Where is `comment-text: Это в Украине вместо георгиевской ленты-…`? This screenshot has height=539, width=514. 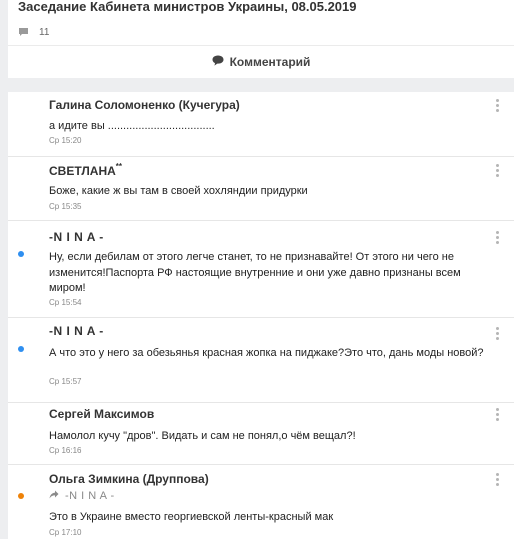
comment-text: Это в Украине вместо георгиевской ленты-… is located at coordinates (191, 517).